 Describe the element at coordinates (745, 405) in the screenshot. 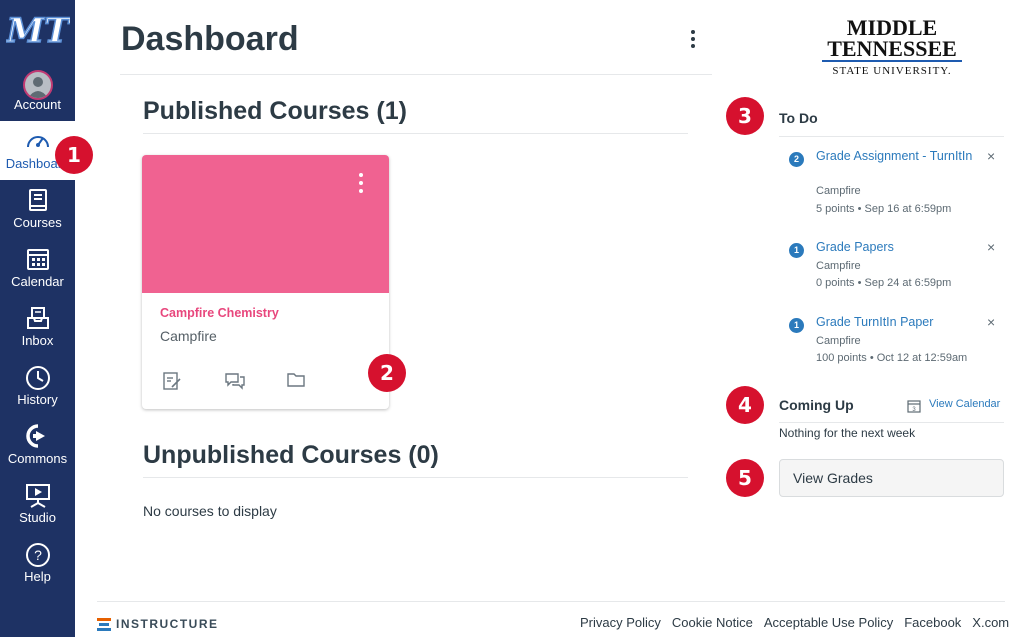

I see `callout-badge-4: 4` at that location.